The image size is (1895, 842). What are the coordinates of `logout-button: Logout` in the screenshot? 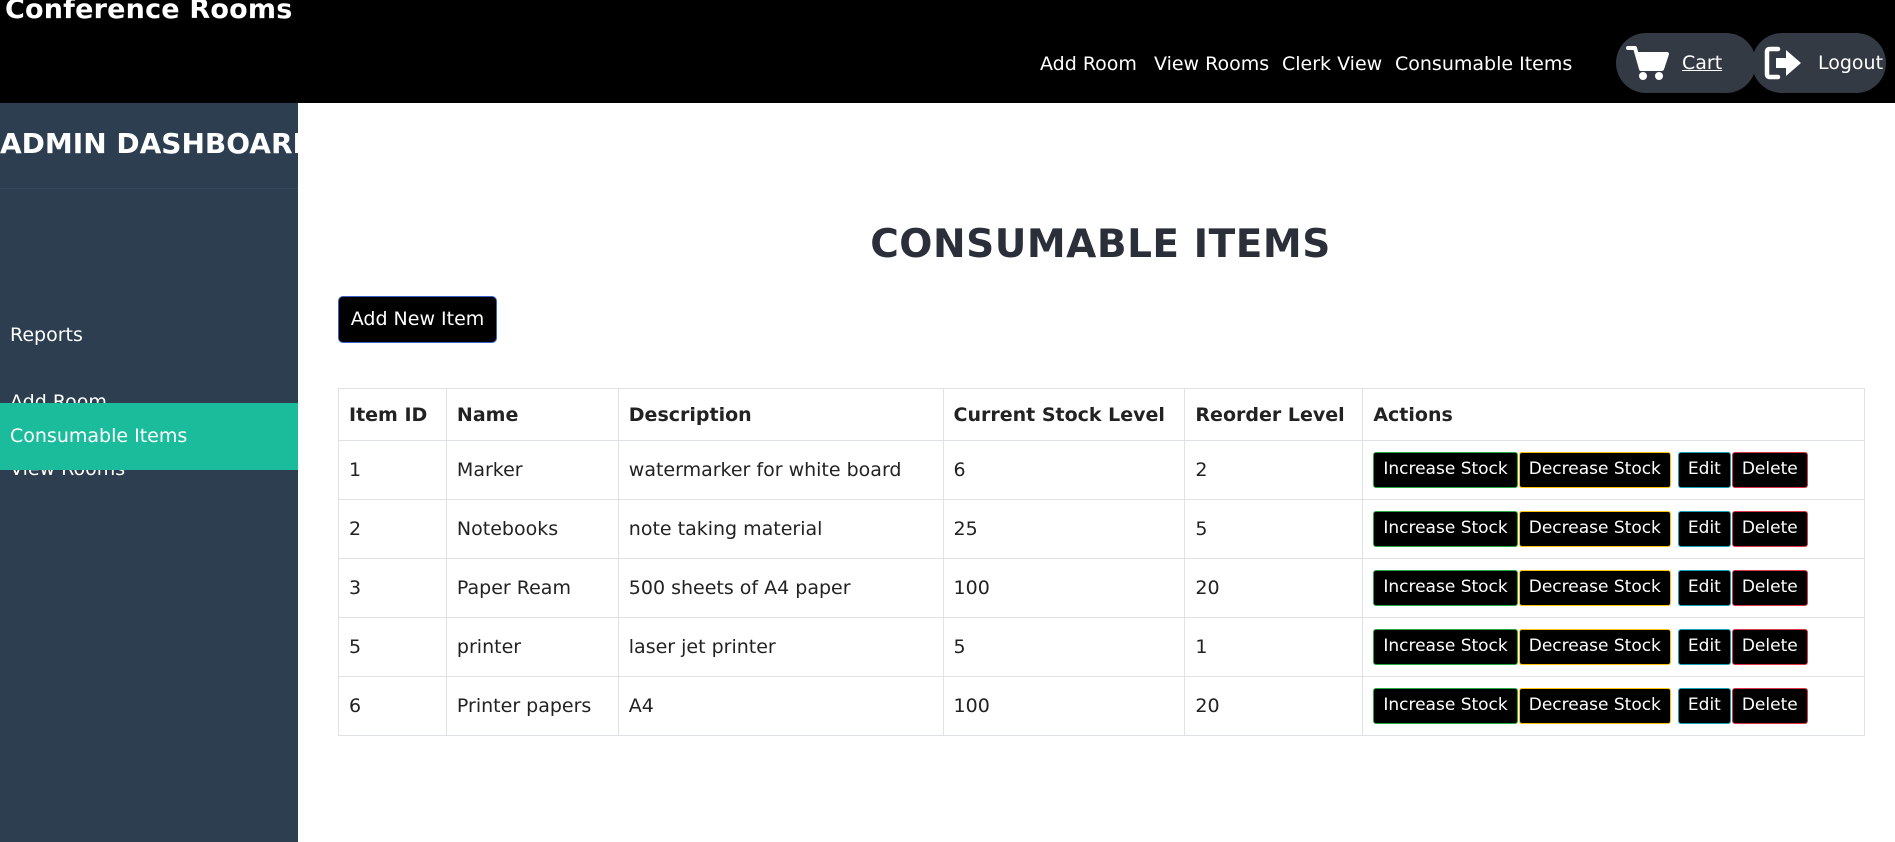 It's located at (1819, 63).